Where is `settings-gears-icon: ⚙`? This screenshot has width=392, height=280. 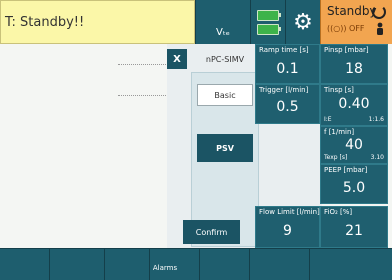 settings-gears-icon: ⚙ is located at coordinates (303, 22).